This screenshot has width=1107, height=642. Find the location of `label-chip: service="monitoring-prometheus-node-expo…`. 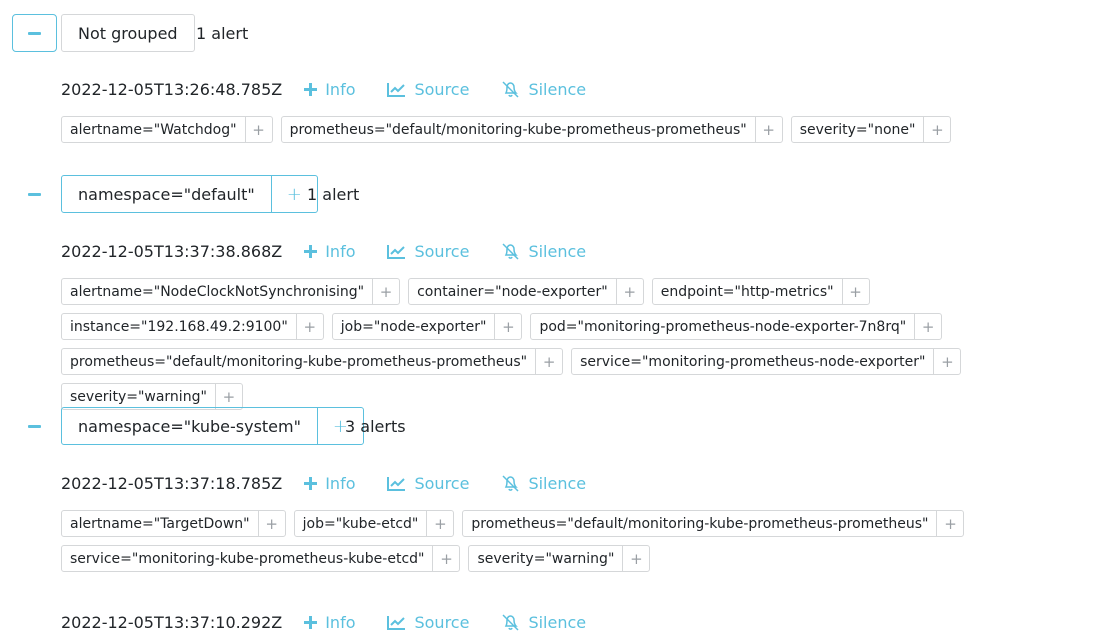

label-chip: service="monitoring-prometheus-node-expo… is located at coordinates (766, 361).